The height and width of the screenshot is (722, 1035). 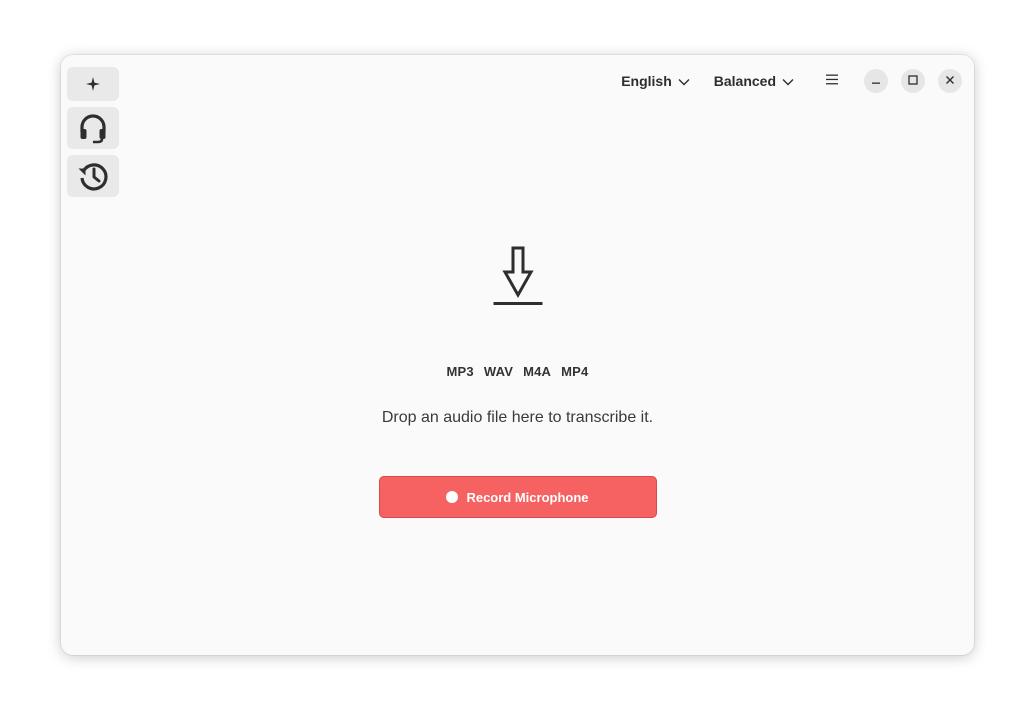 What do you see at coordinates (744, 81) in the screenshot?
I see `model-label: Balanced` at bounding box center [744, 81].